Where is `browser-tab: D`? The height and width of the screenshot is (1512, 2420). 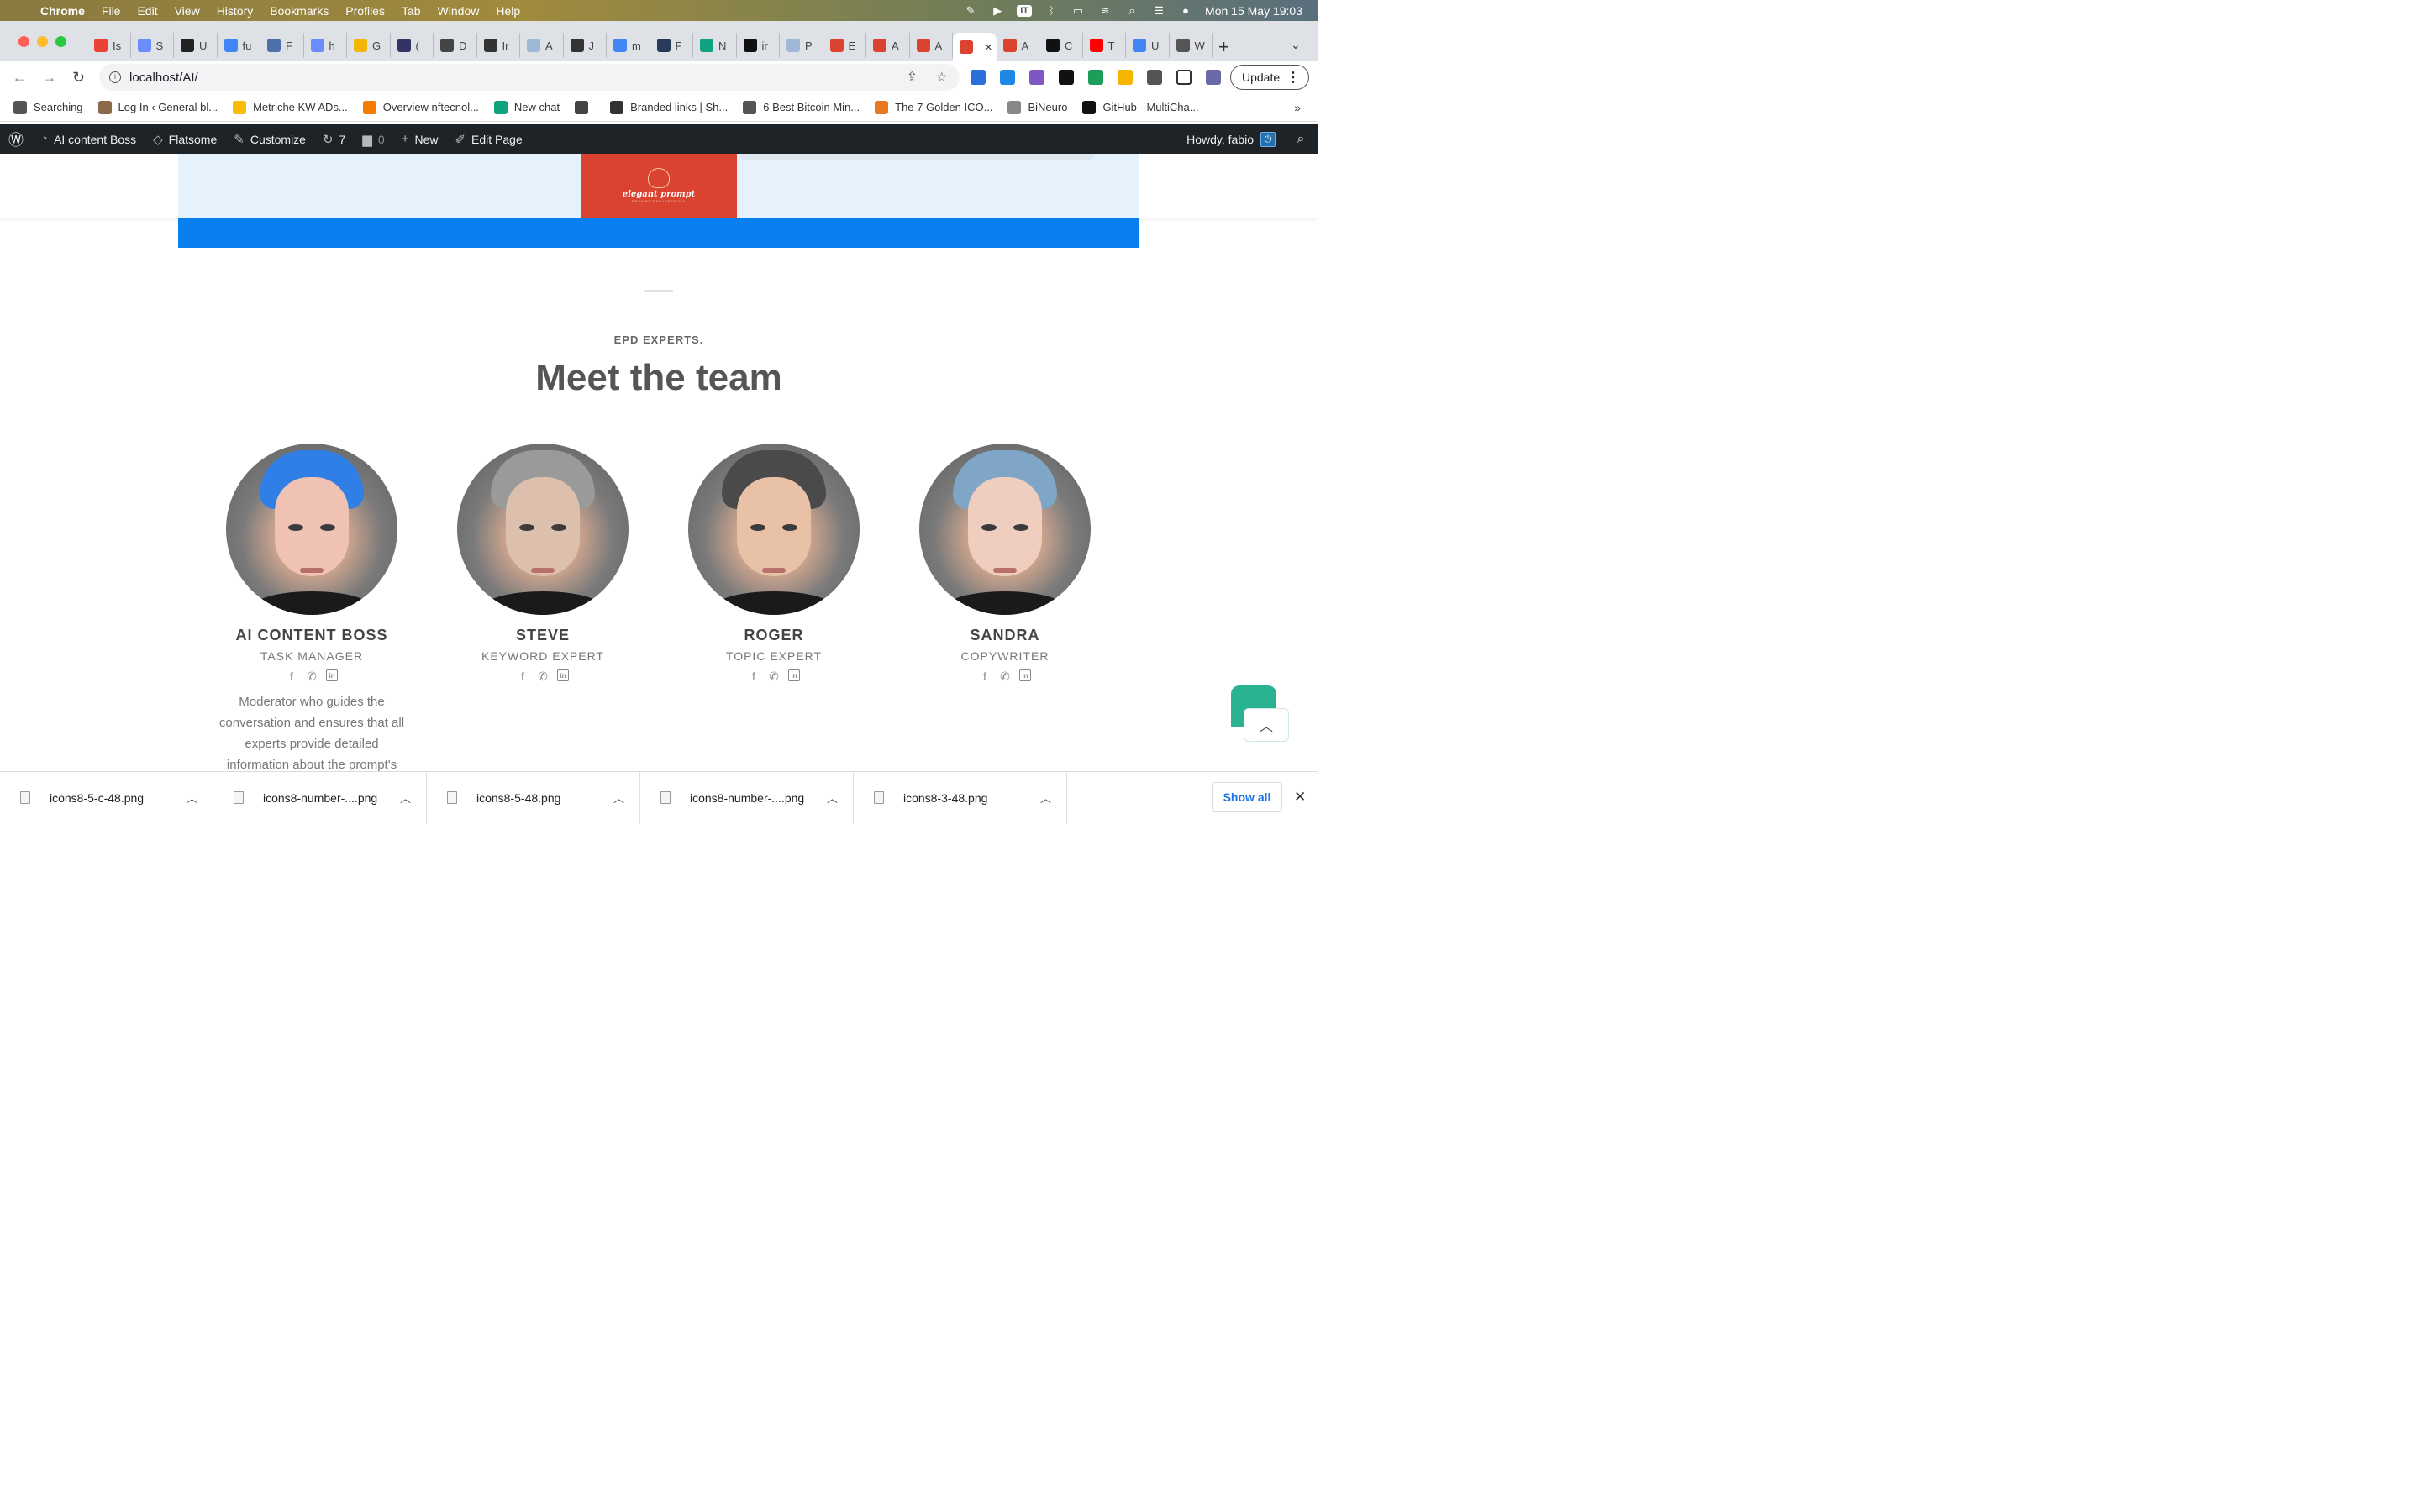
browser-tab: D is located at coordinates (455, 45).